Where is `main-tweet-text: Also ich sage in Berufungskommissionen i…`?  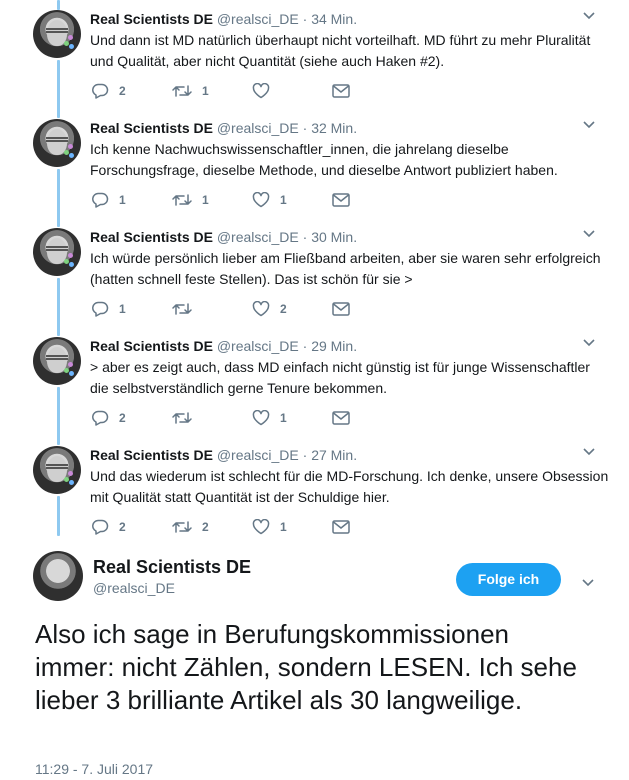 main-tweet-text: Also ich sage in Berufungskommissionen i… is located at coordinates (306, 667).